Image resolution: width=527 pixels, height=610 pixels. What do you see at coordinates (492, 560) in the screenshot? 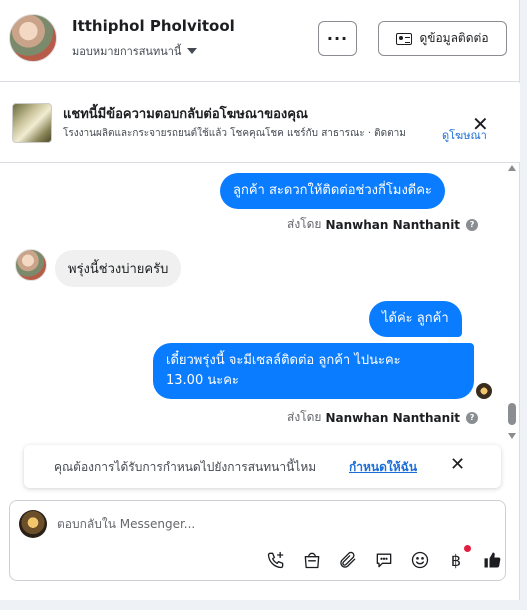
I see `like-icon` at bounding box center [492, 560].